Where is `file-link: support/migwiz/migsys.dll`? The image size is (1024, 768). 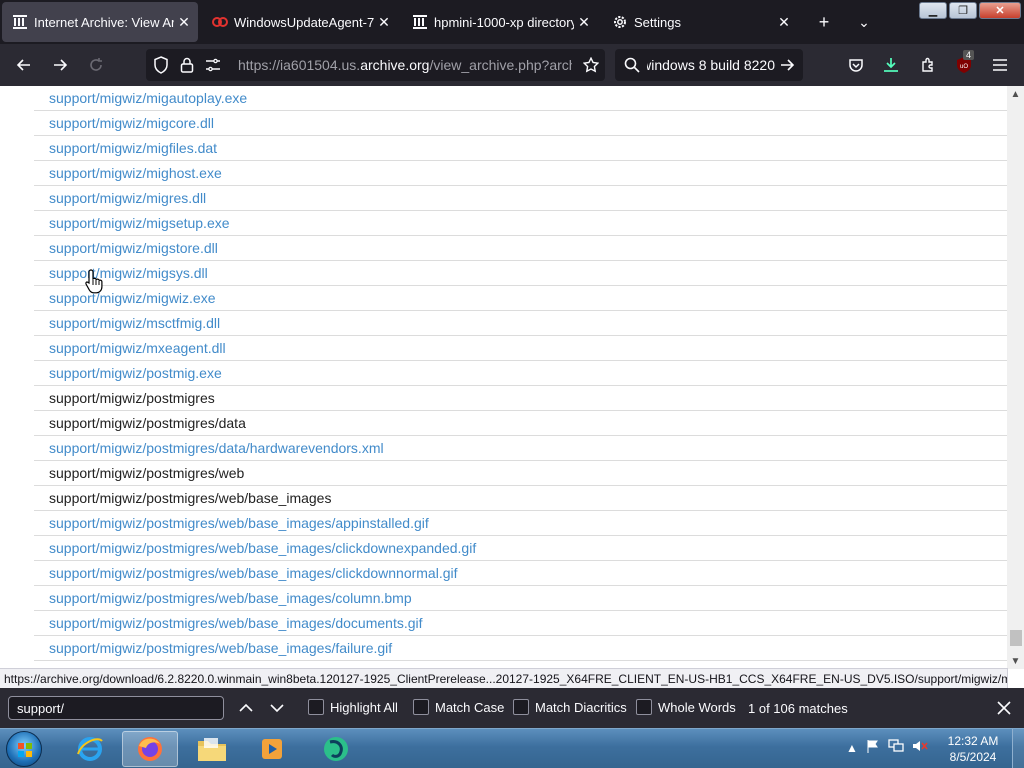 file-link: support/migwiz/migsys.dll is located at coordinates (128, 273).